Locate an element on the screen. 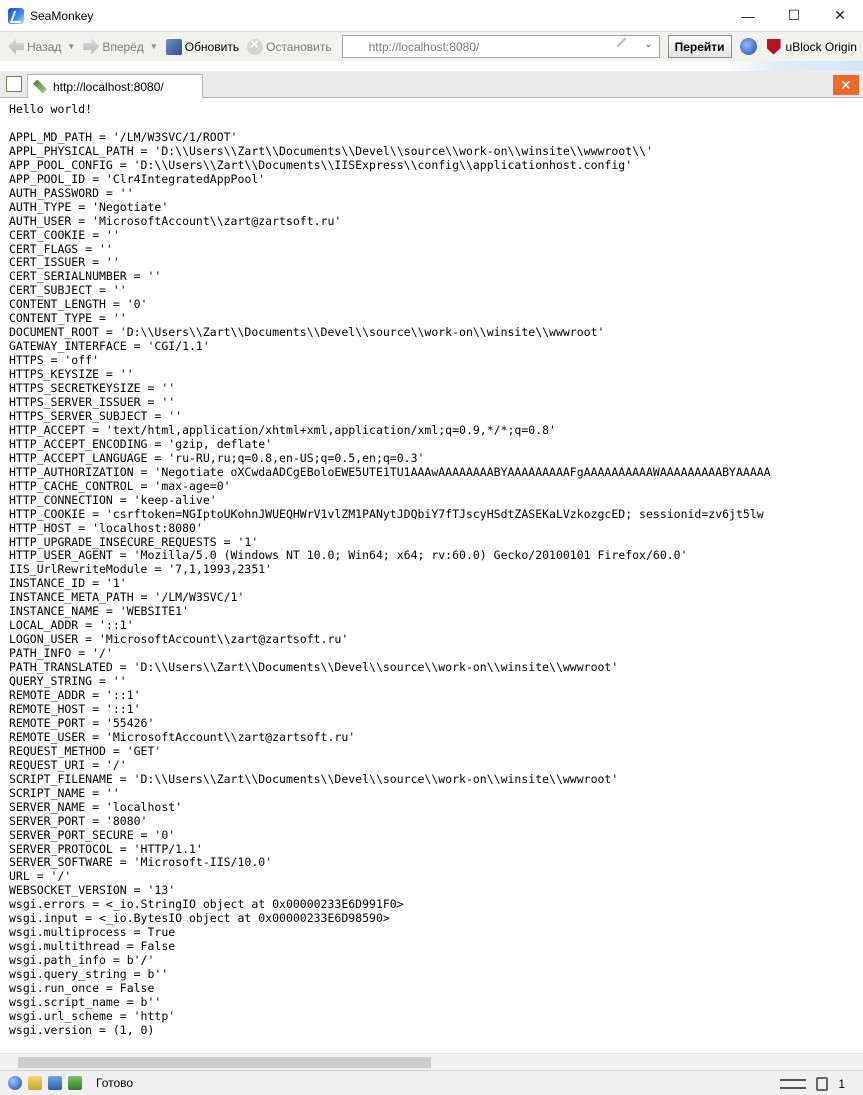 This screenshot has width=863, height=1095. env-line: REMOTE_ADDR = '::1' is located at coordinates (75, 695).